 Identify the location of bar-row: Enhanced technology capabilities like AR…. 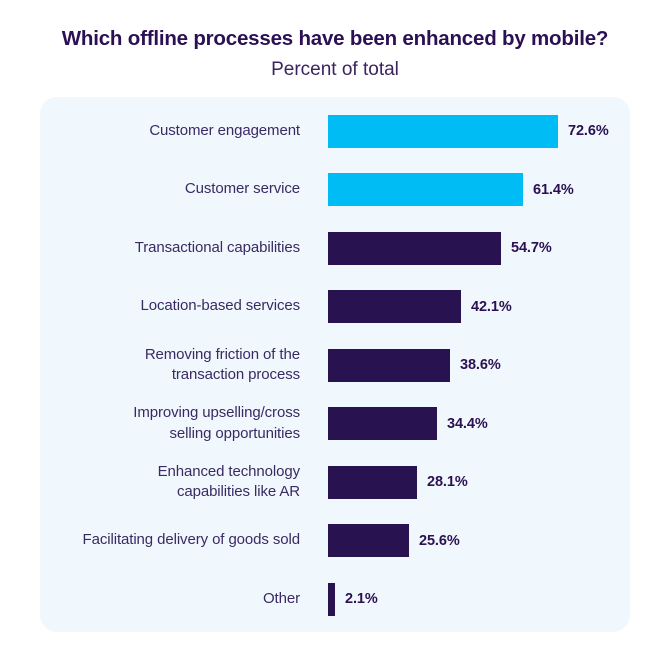
(335, 482).